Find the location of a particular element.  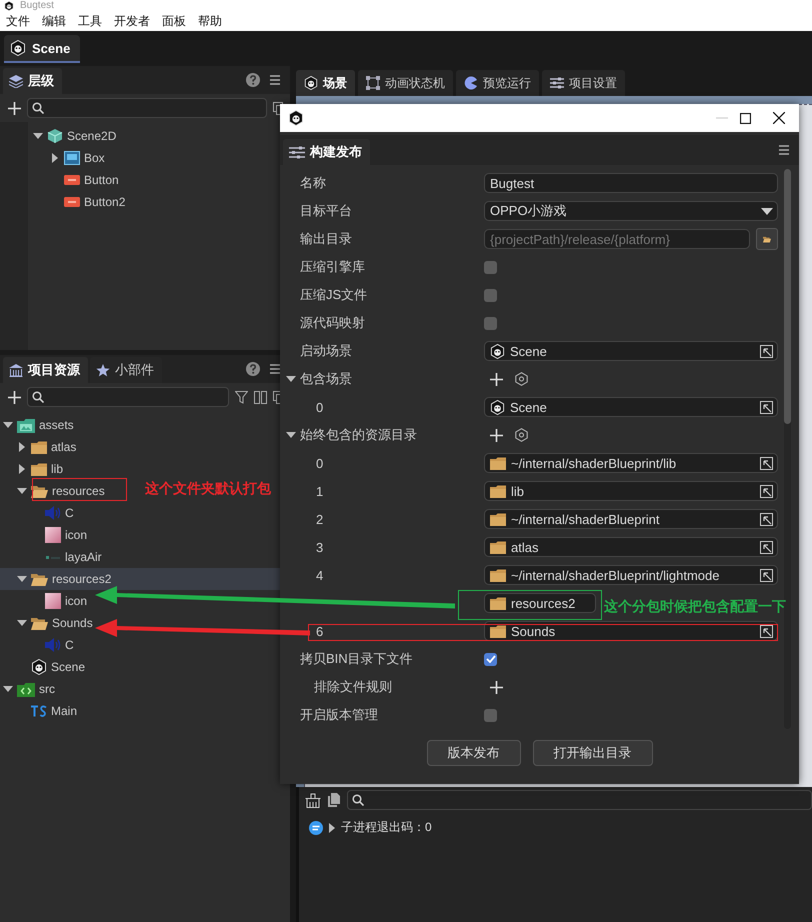

field-label: 源代码映射 is located at coordinates (332, 323).